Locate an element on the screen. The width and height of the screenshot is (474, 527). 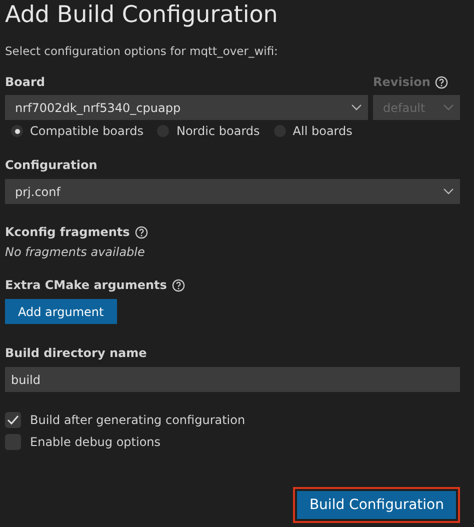
radio-label: All boards is located at coordinates (322, 131).